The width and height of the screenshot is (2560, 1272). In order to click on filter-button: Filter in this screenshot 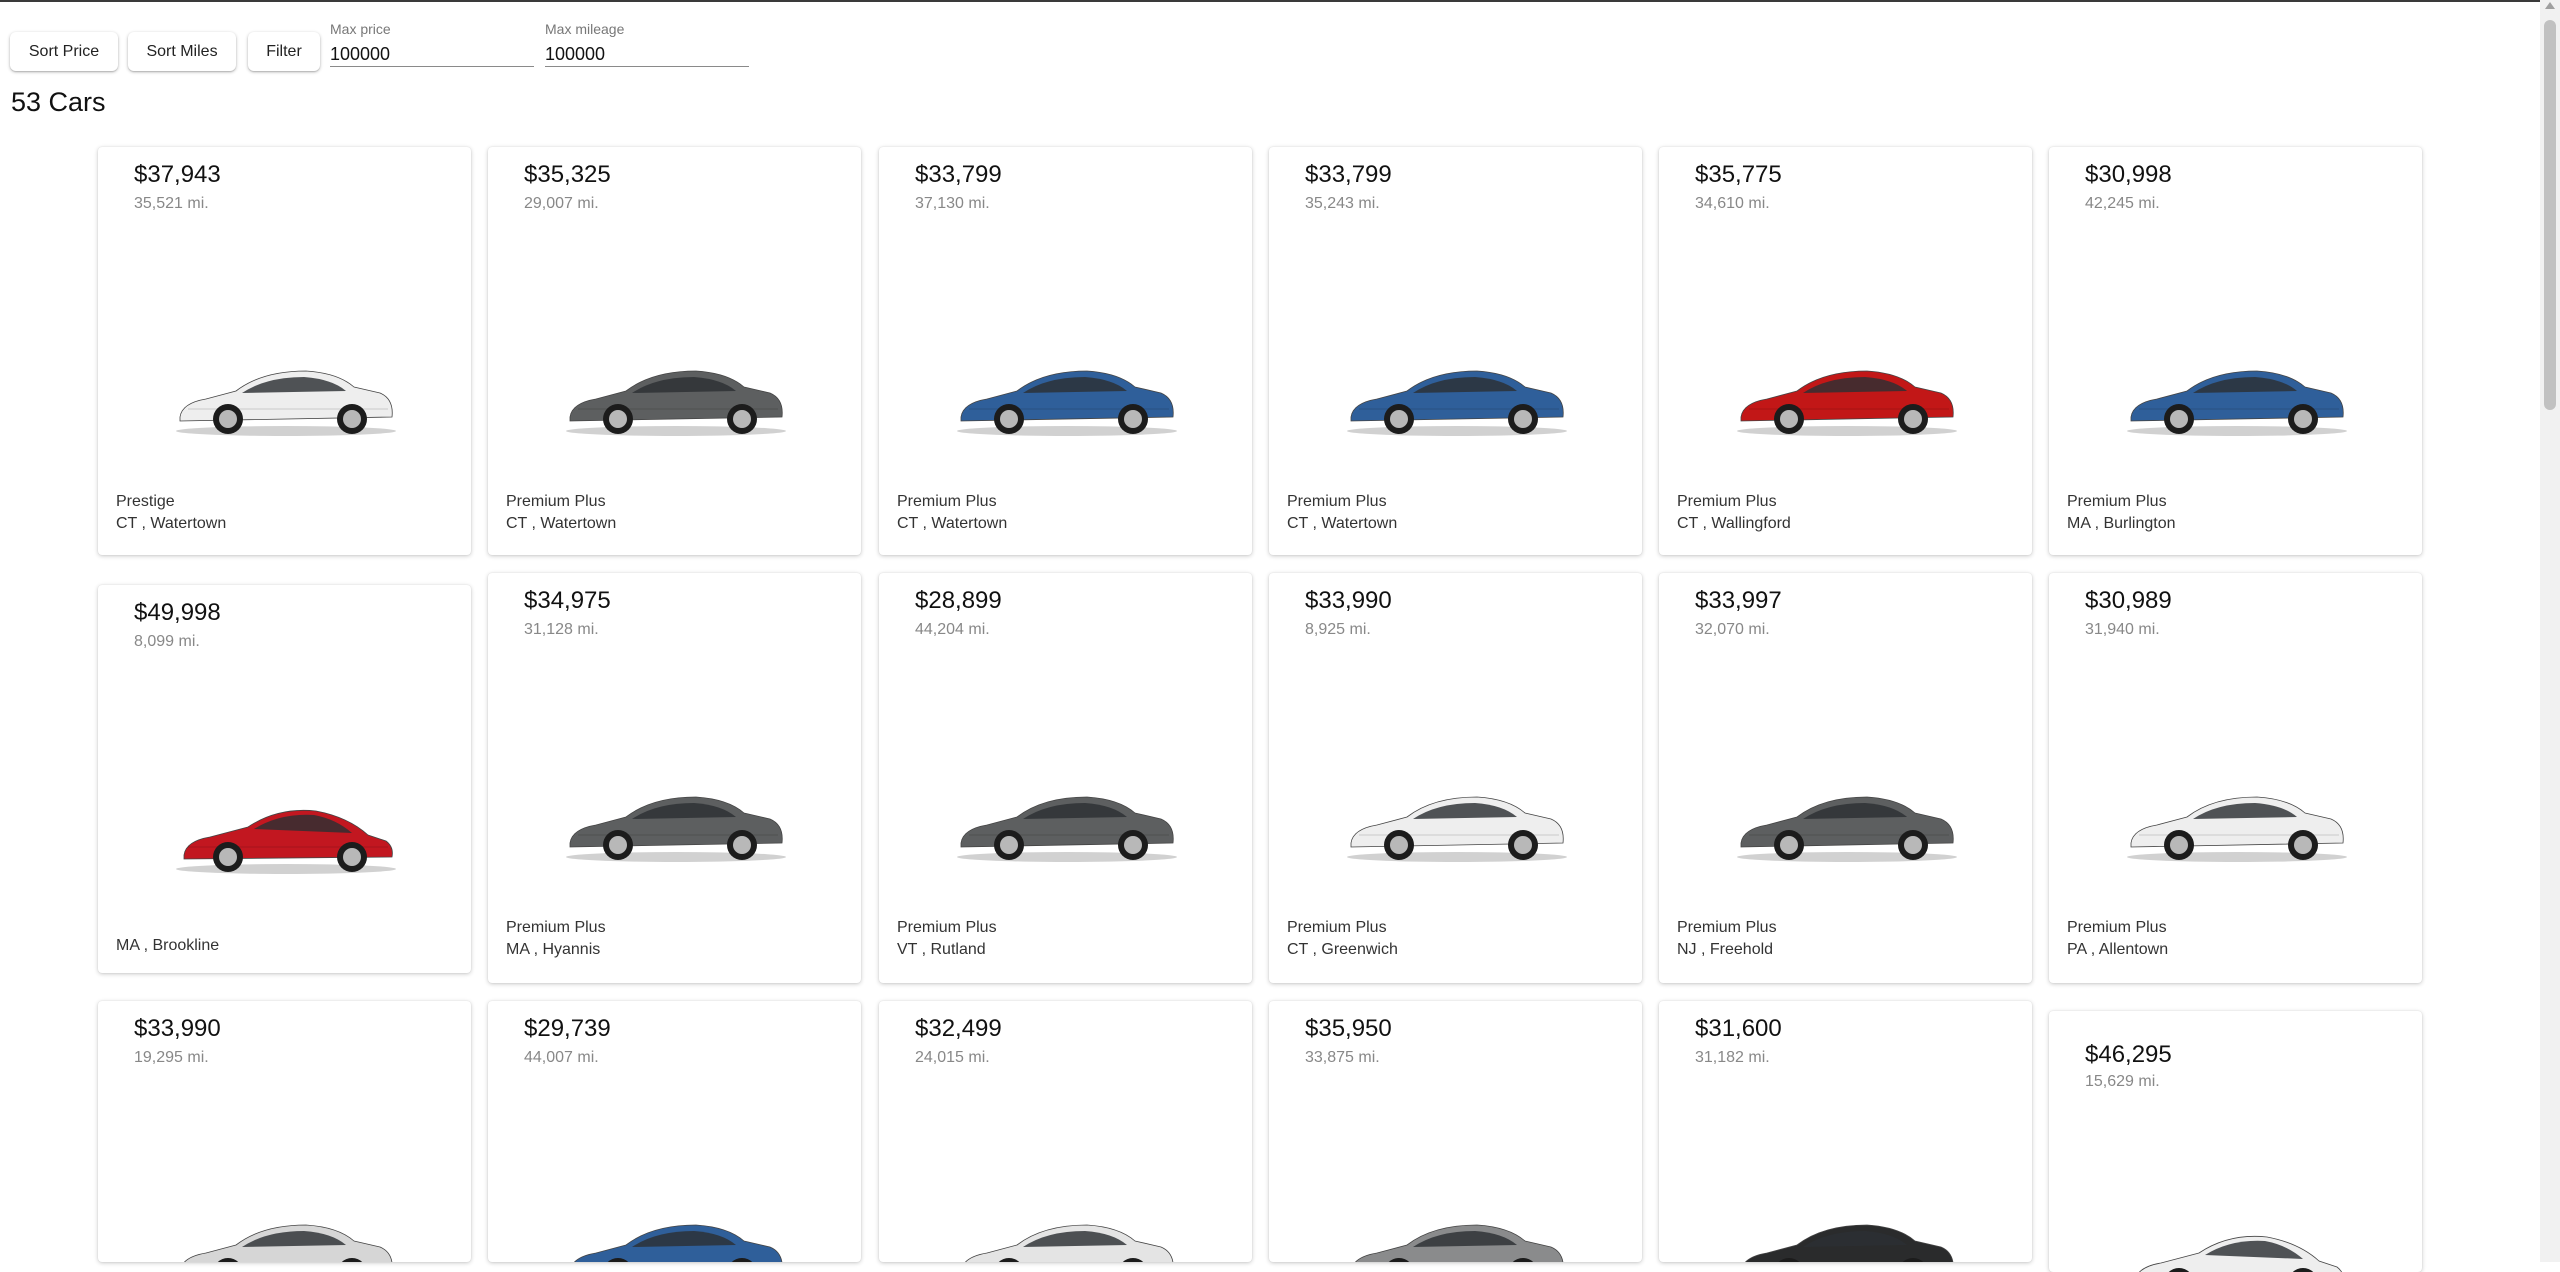, I will do `click(284, 51)`.